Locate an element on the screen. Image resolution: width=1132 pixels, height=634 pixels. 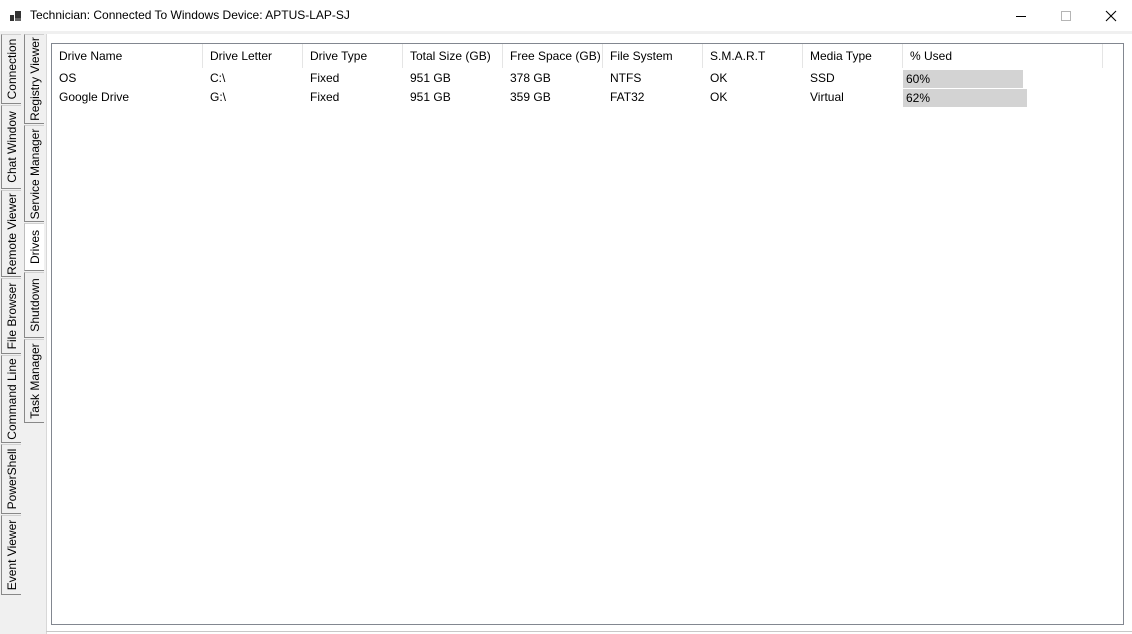
usage-bar: 60% is located at coordinates (963, 79).